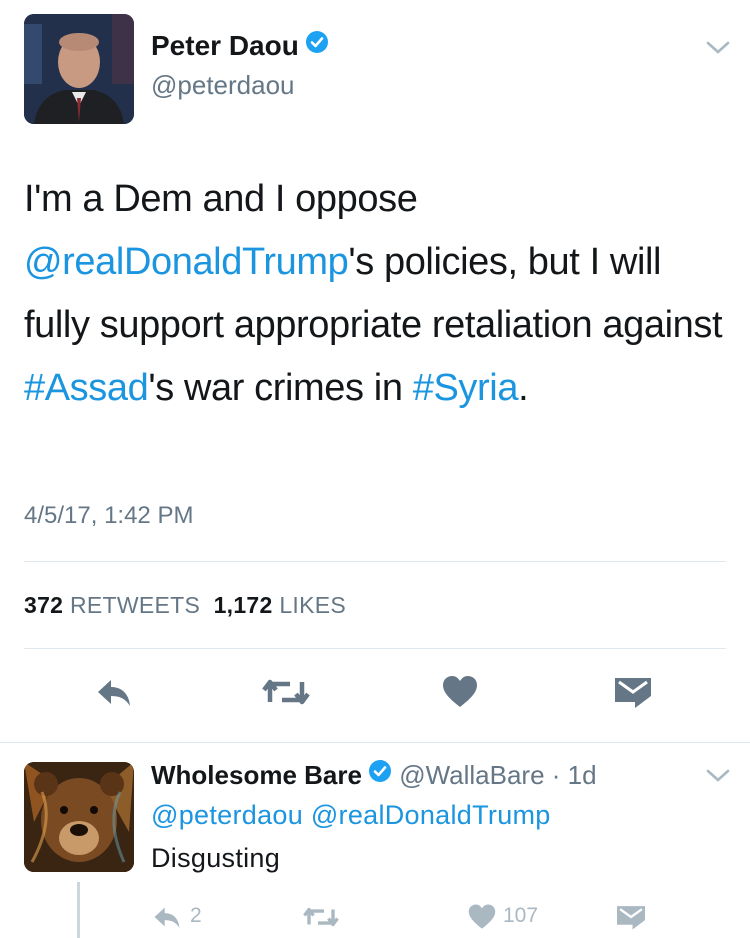  What do you see at coordinates (523, 388) in the screenshot?
I see `tweet-text-part: .` at bounding box center [523, 388].